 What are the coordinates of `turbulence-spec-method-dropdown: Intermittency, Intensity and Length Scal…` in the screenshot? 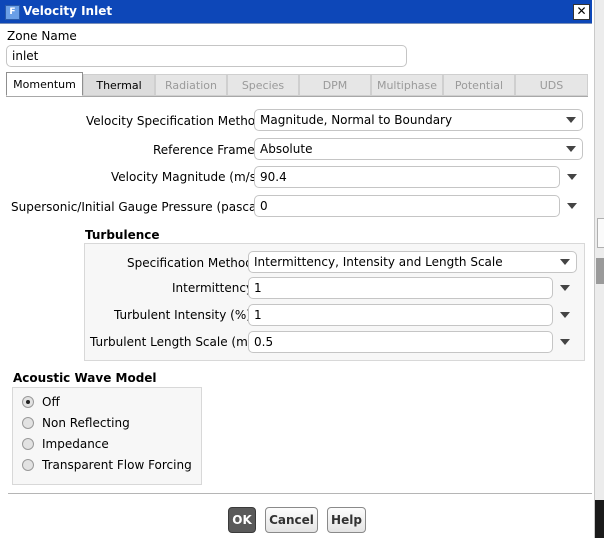 It's located at (412, 262).